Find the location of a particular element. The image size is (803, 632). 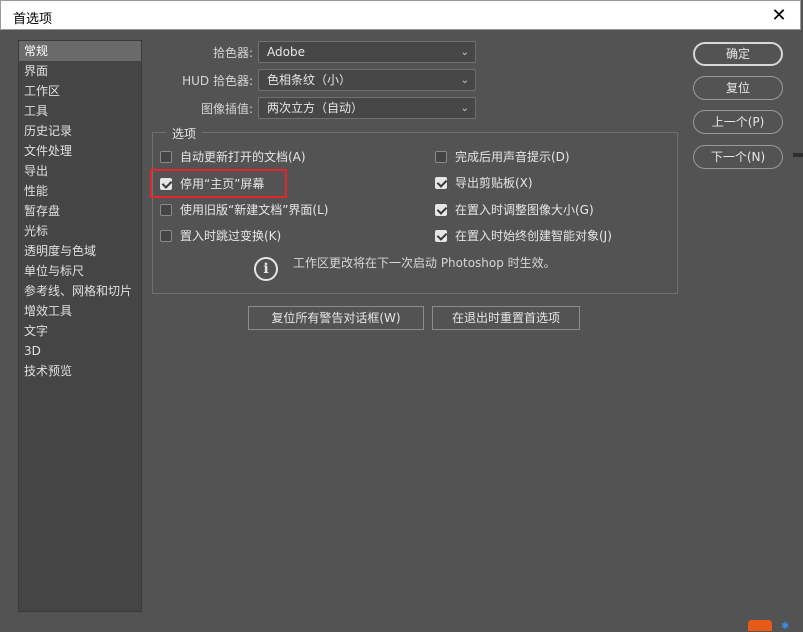

sidebar-item-cursors: 光标 is located at coordinates (80, 231).